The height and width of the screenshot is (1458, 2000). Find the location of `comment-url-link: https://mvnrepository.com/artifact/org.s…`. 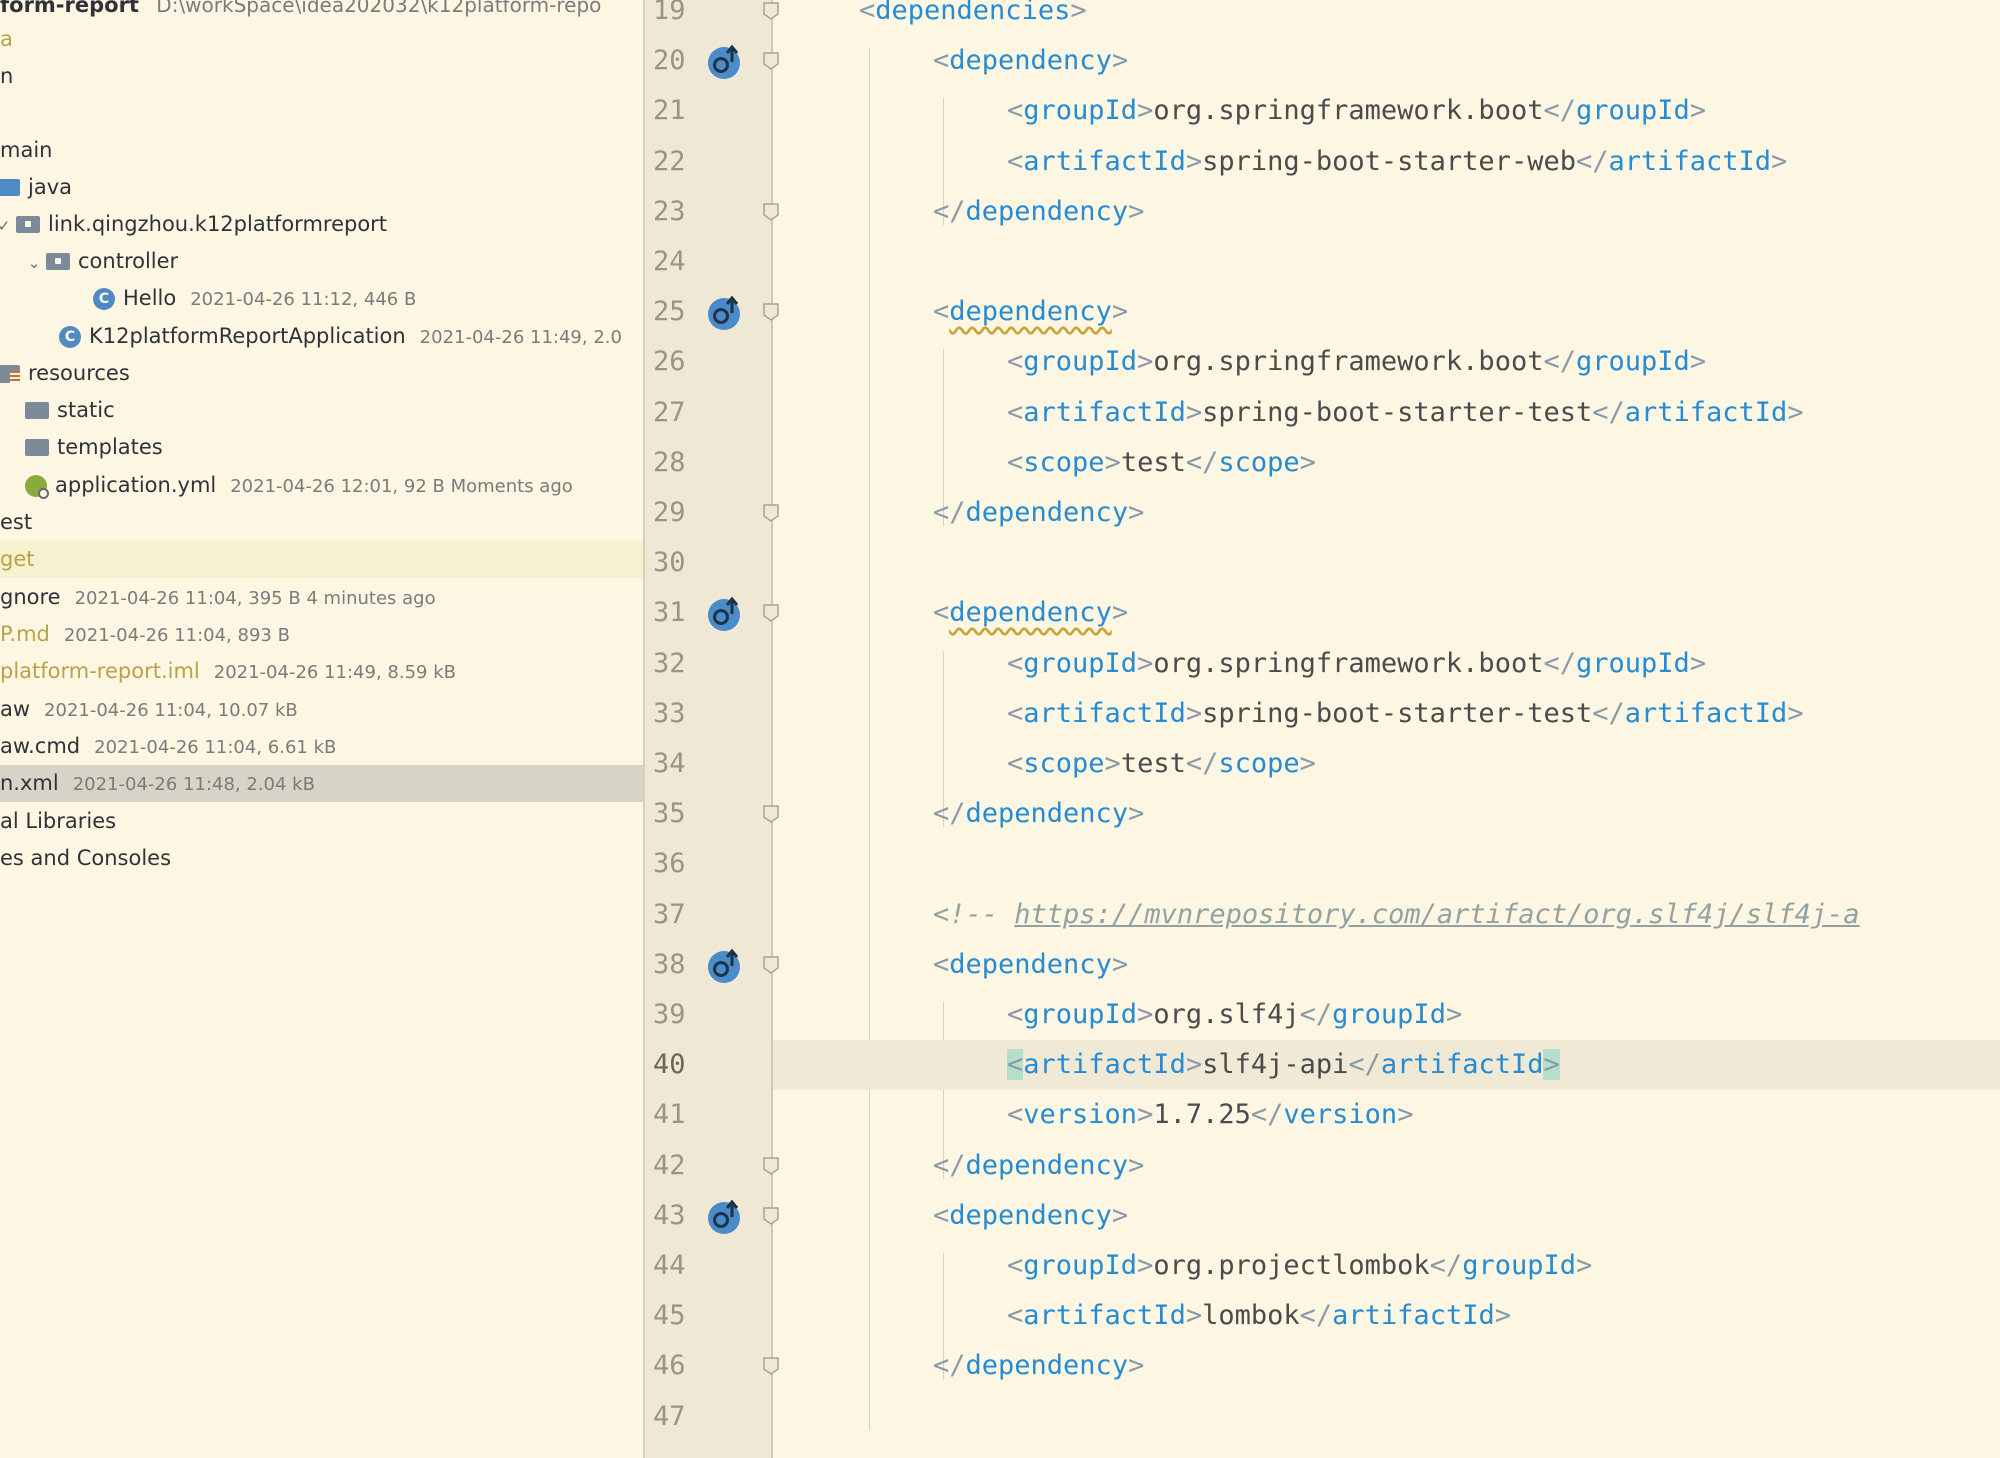

comment-url-link: https://mvnrepository.com/artifact/org.s… is located at coordinates (1436, 914).